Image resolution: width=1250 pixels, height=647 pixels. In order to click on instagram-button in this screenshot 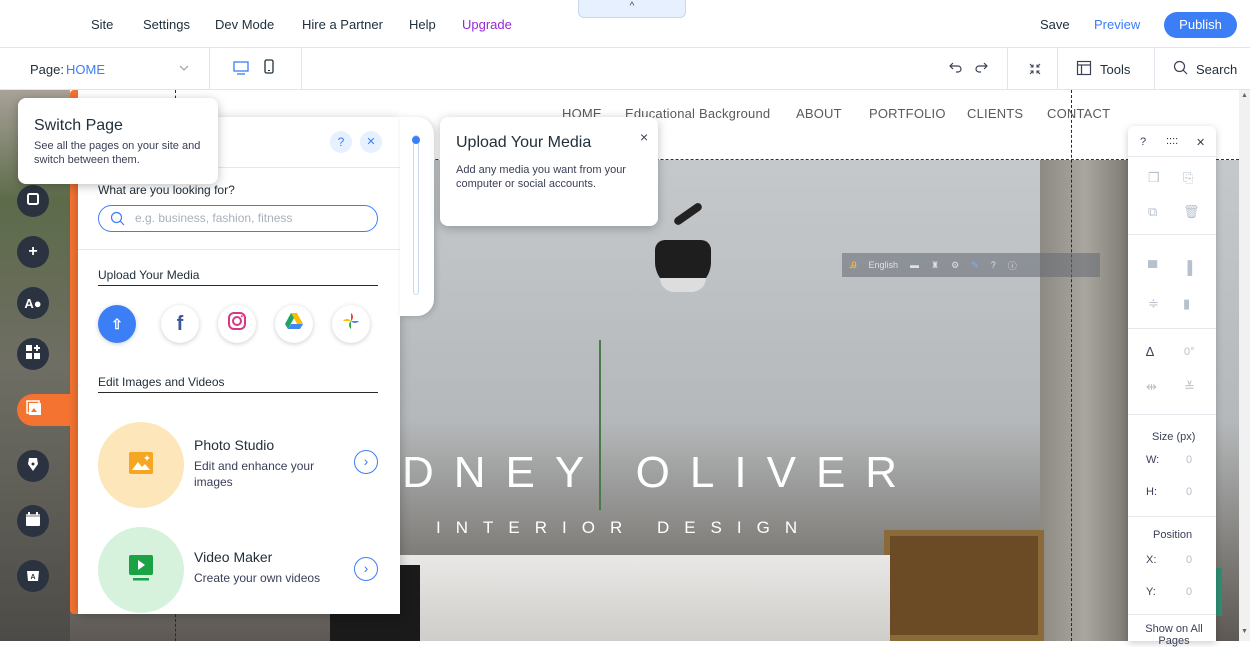, I will do `click(237, 324)`.